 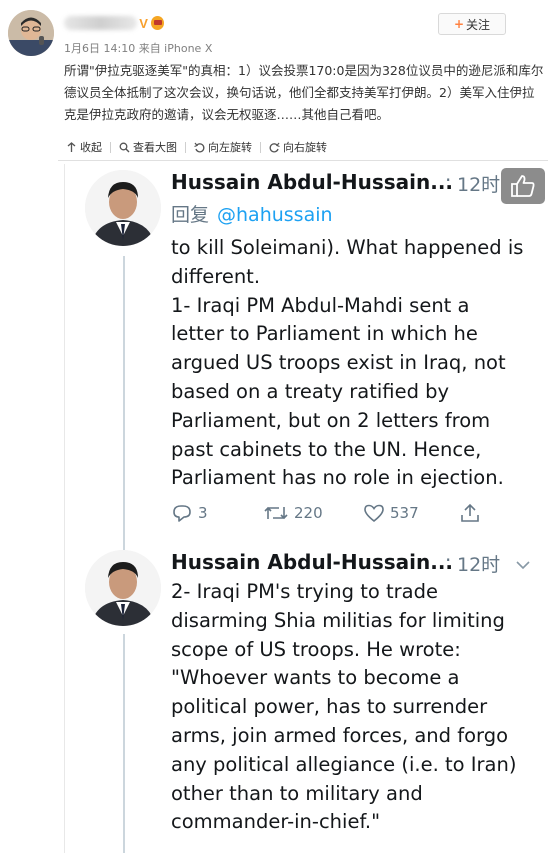 I want to click on tweet-text-line: Parliament, but on 2 letters from, so click(x=331, y=420).